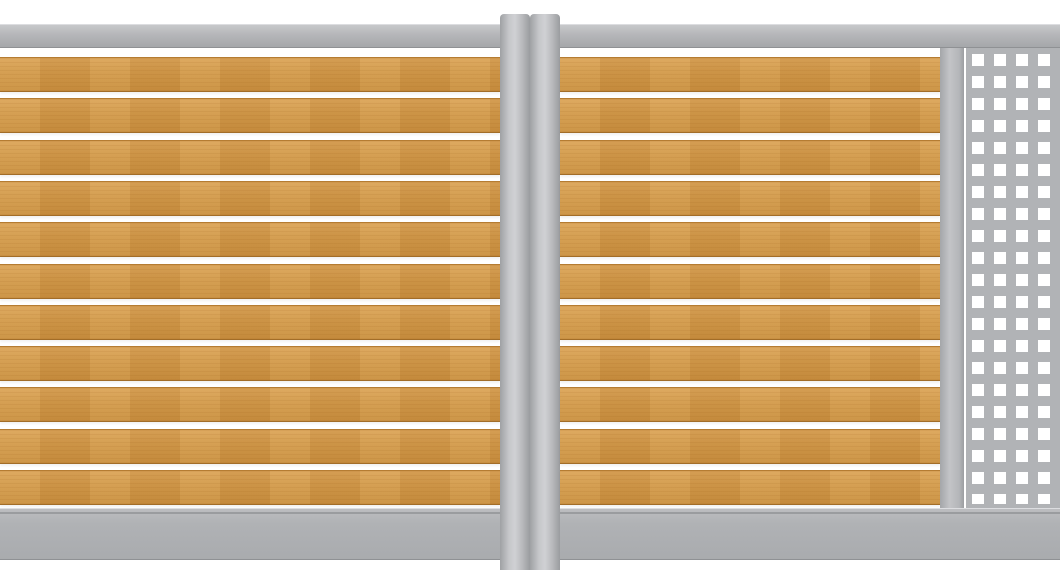  What do you see at coordinates (545, 292) in the screenshot?
I see `center-post-right` at bounding box center [545, 292].